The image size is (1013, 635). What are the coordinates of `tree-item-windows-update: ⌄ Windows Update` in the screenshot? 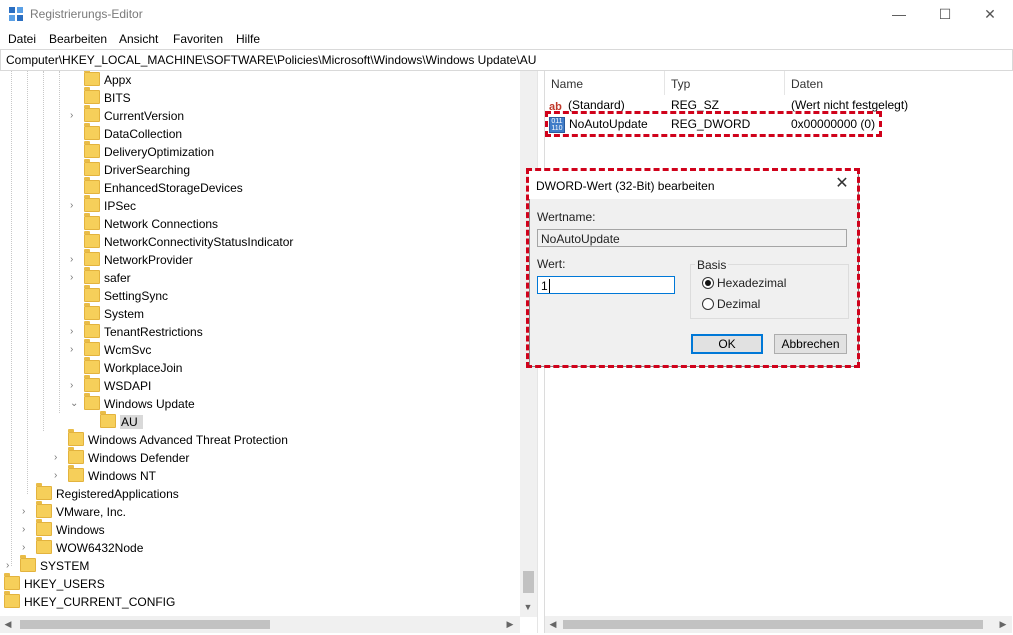 It's located at (132, 403).